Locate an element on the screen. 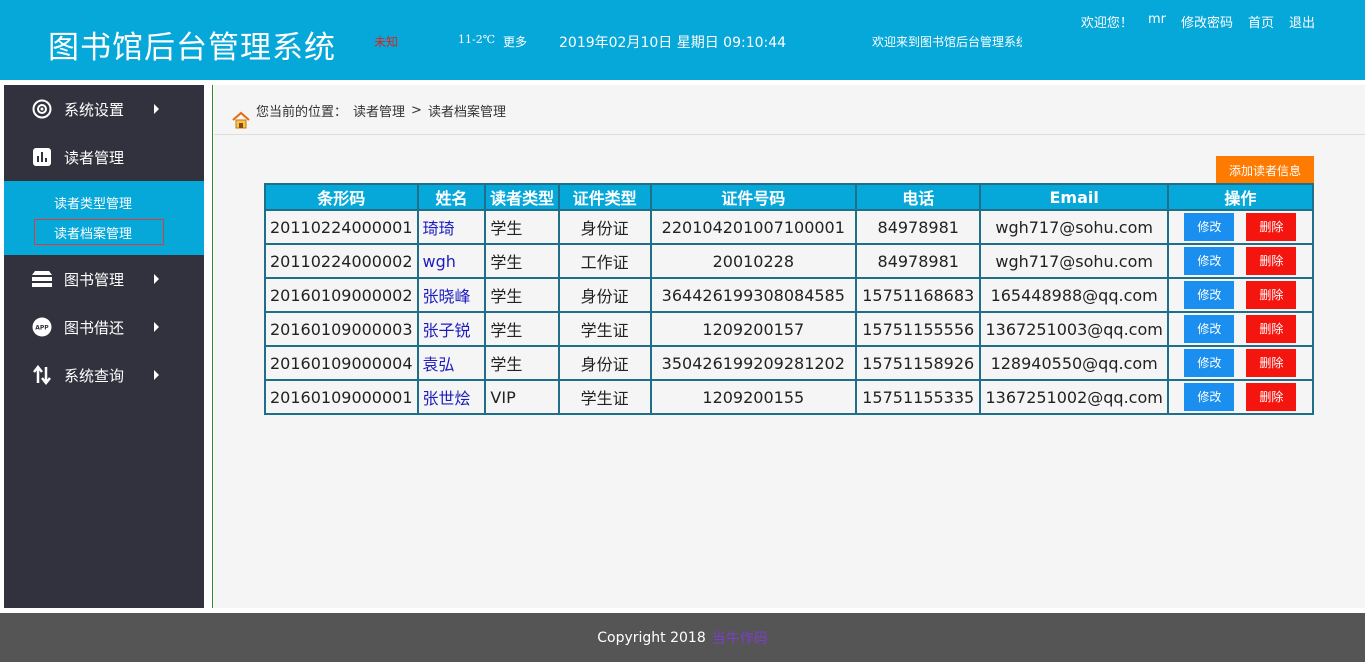 This screenshot has width=1365, height=662. username: mr is located at coordinates (1156, 19).